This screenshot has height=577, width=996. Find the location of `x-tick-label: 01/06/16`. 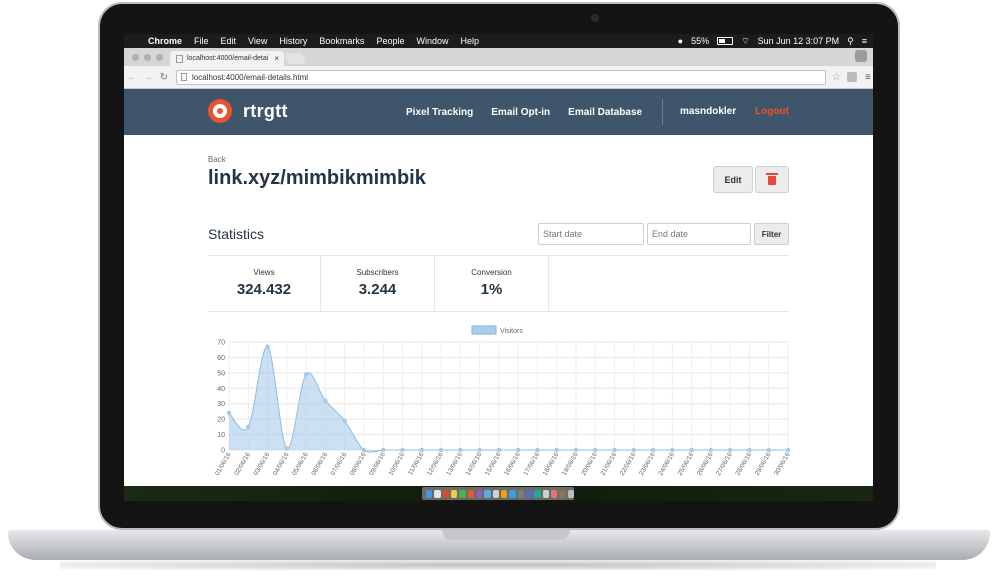

x-tick-label: 01/06/16 is located at coordinates (223, 464).